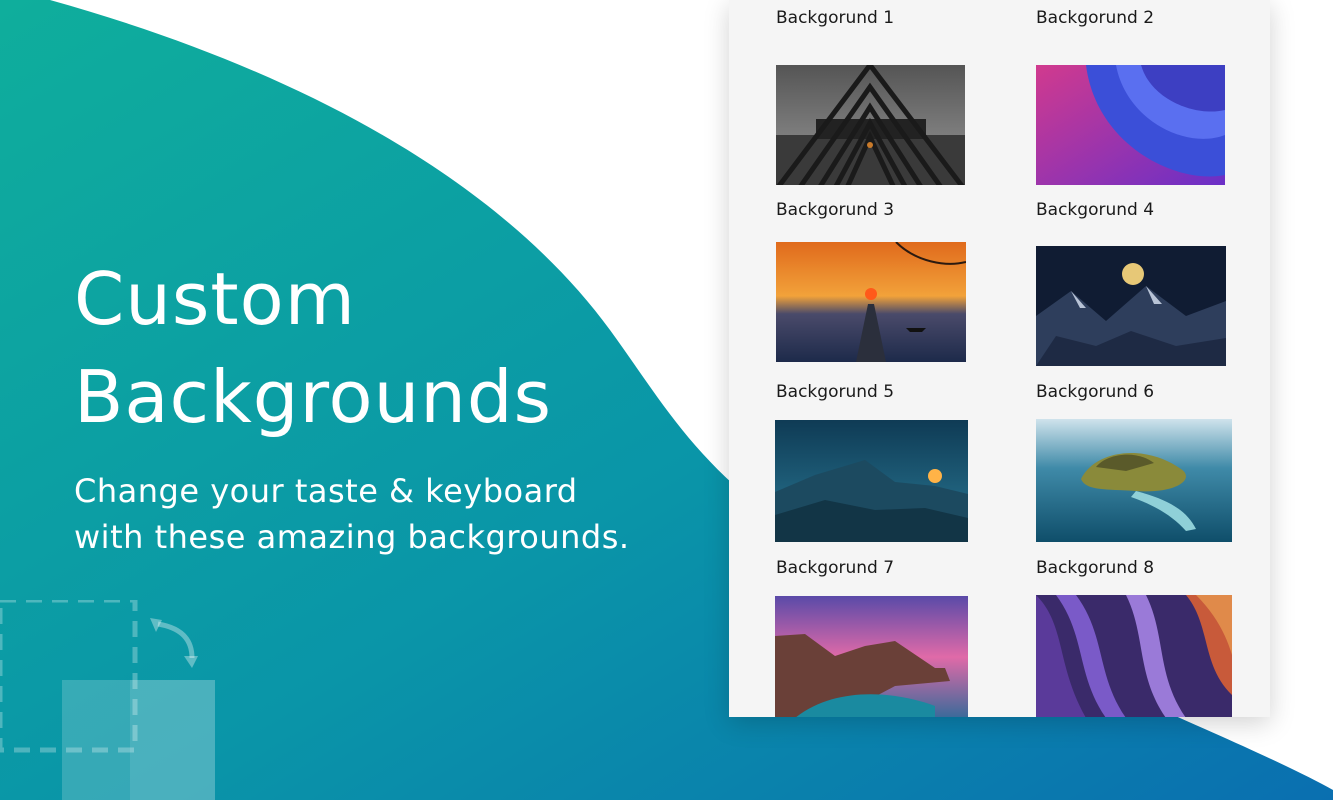 The width and height of the screenshot is (1333, 800). Describe the element at coordinates (215, 299) in the screenshot. I see `promo-title-line1: Custom` at that location.